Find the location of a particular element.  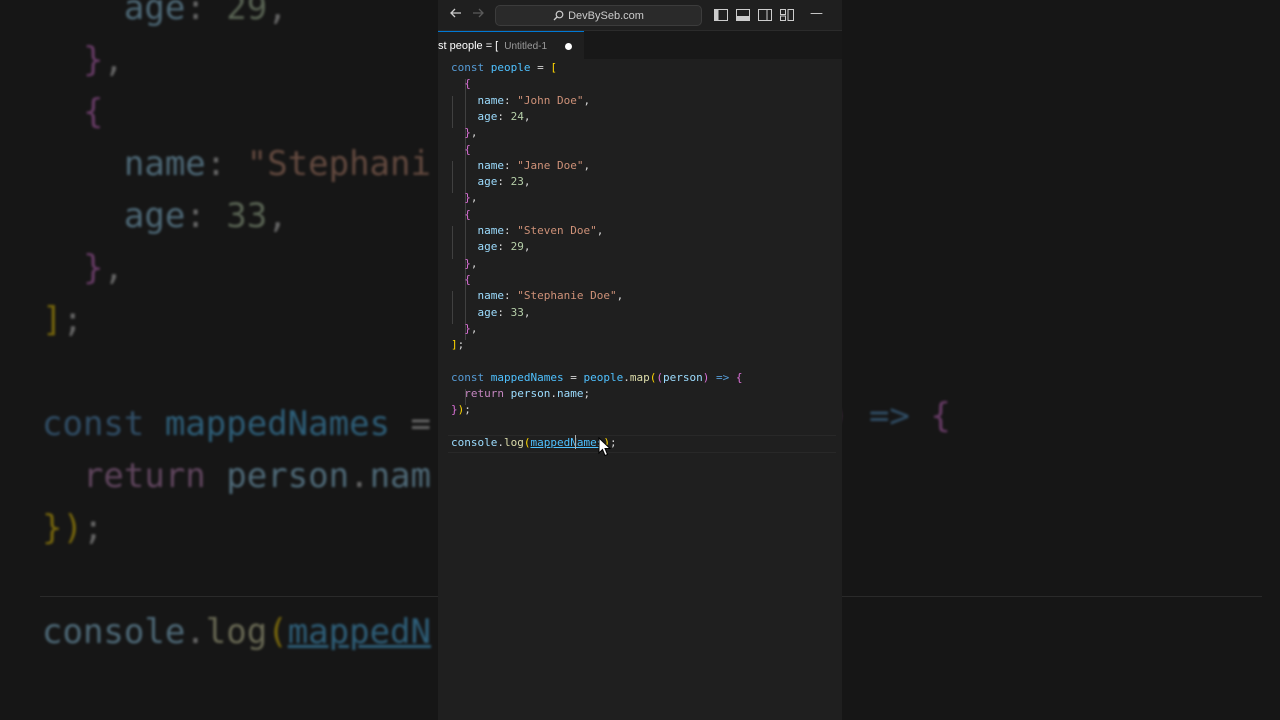

background-code-line: console.log(mappedN is located at coordinates (236, 632).